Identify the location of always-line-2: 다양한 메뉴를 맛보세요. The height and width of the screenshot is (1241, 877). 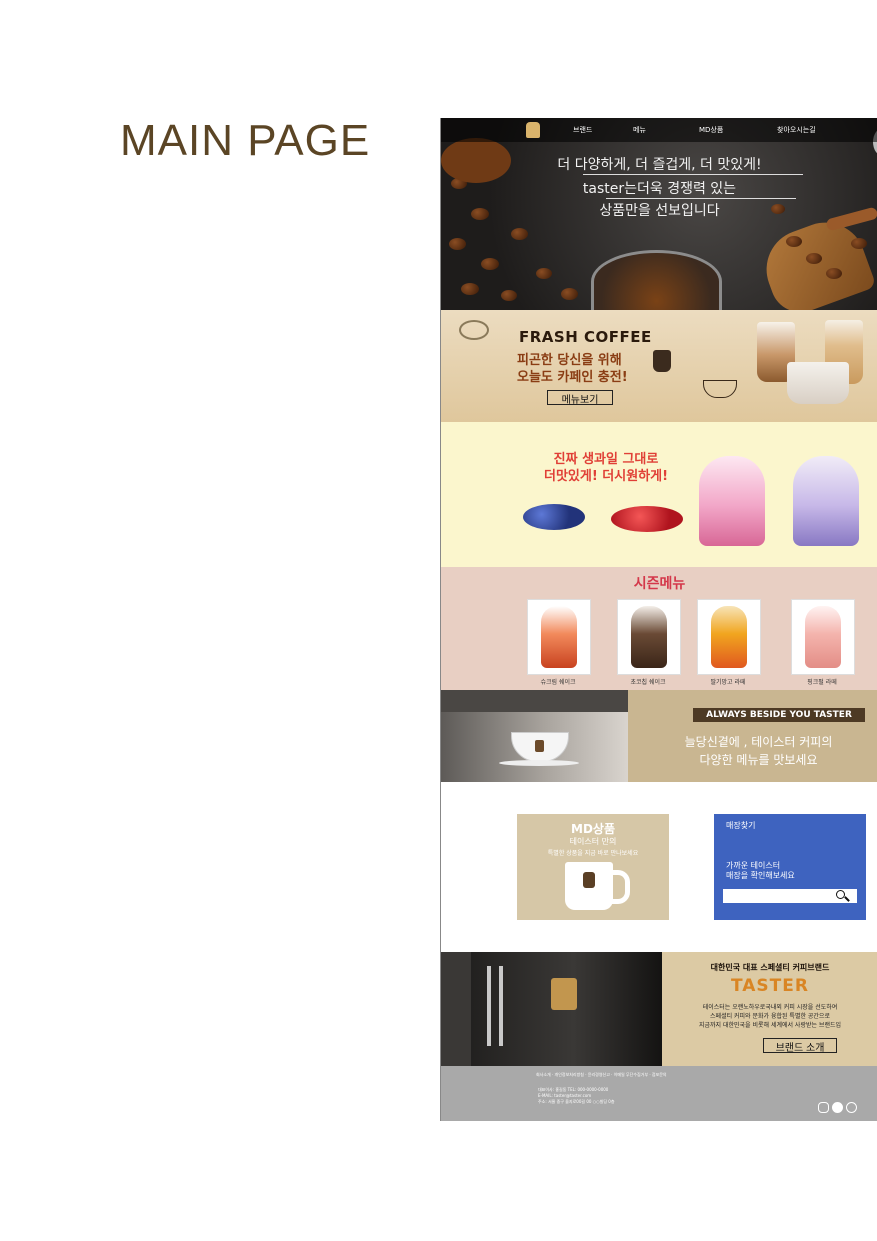
(758, 760).